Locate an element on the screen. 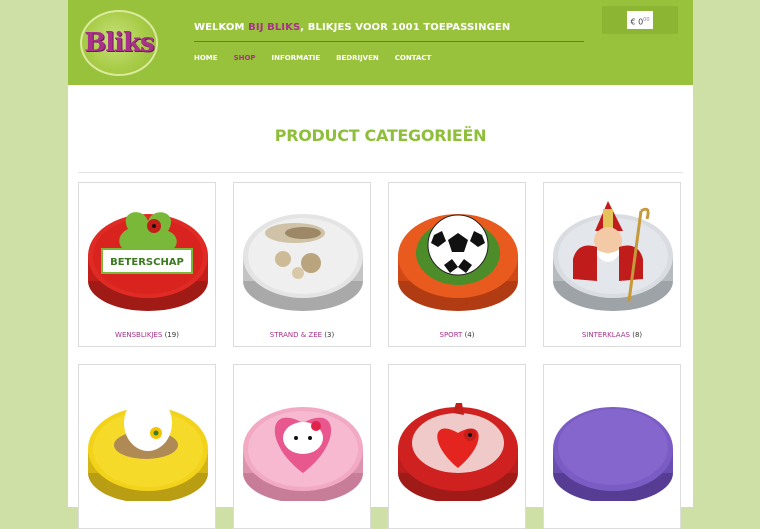  category-count: (4) is located at coordinates (469, 335).